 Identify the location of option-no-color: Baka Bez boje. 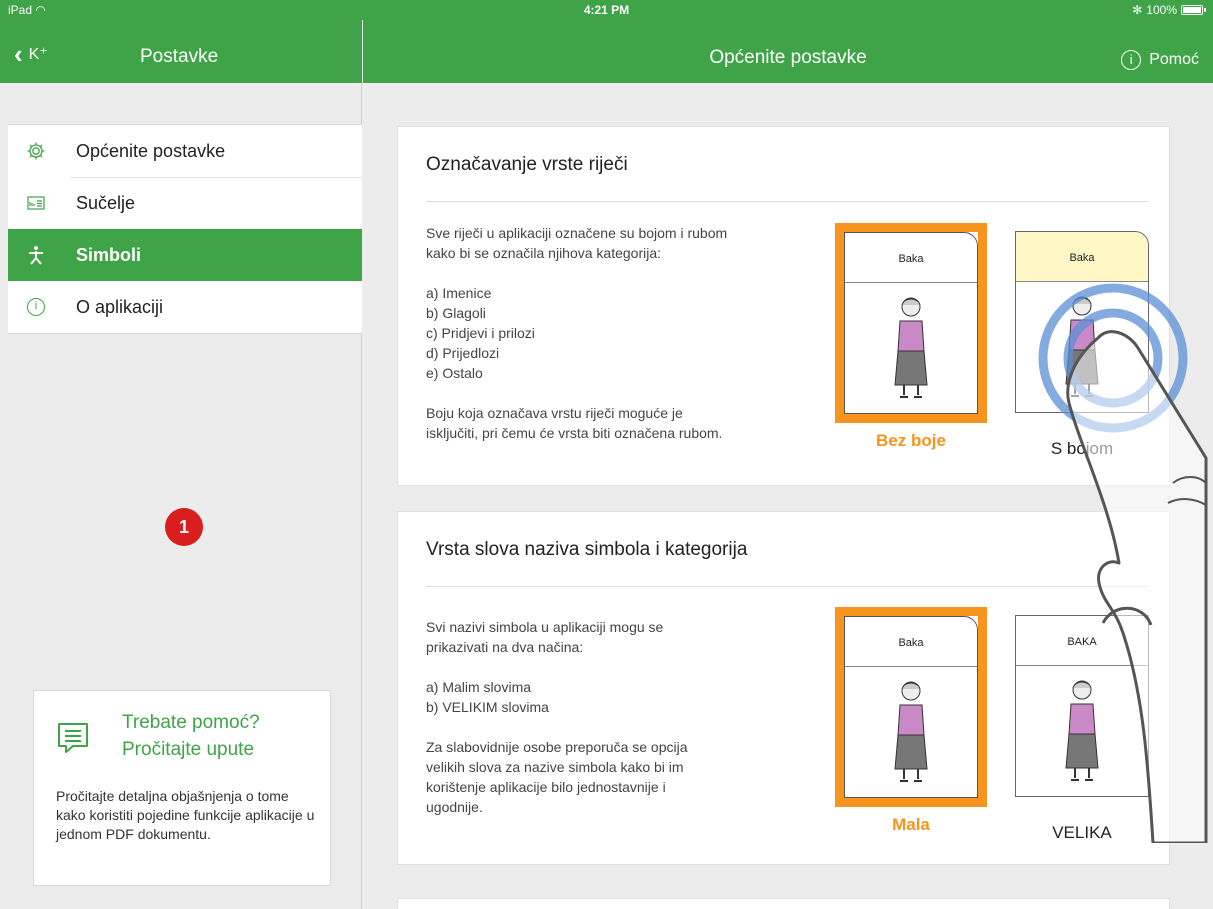
(911, 337).